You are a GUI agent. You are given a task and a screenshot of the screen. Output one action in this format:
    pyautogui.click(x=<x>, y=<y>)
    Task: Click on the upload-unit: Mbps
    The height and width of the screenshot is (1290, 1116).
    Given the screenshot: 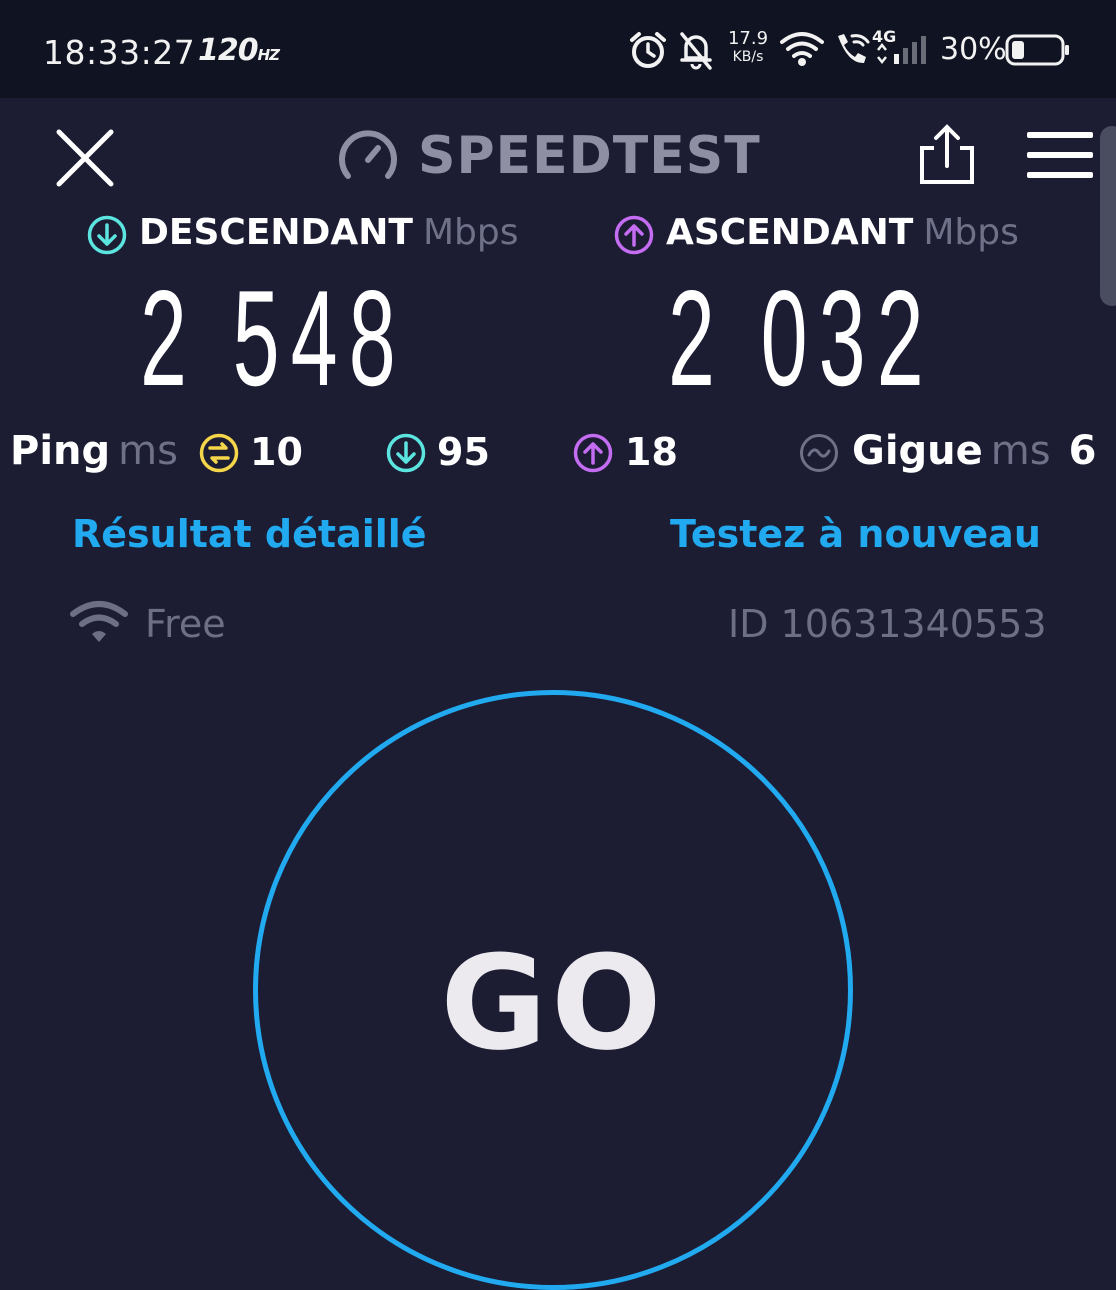 What is the action you would take?
    pyautogui.click(x=971, y=232)
    